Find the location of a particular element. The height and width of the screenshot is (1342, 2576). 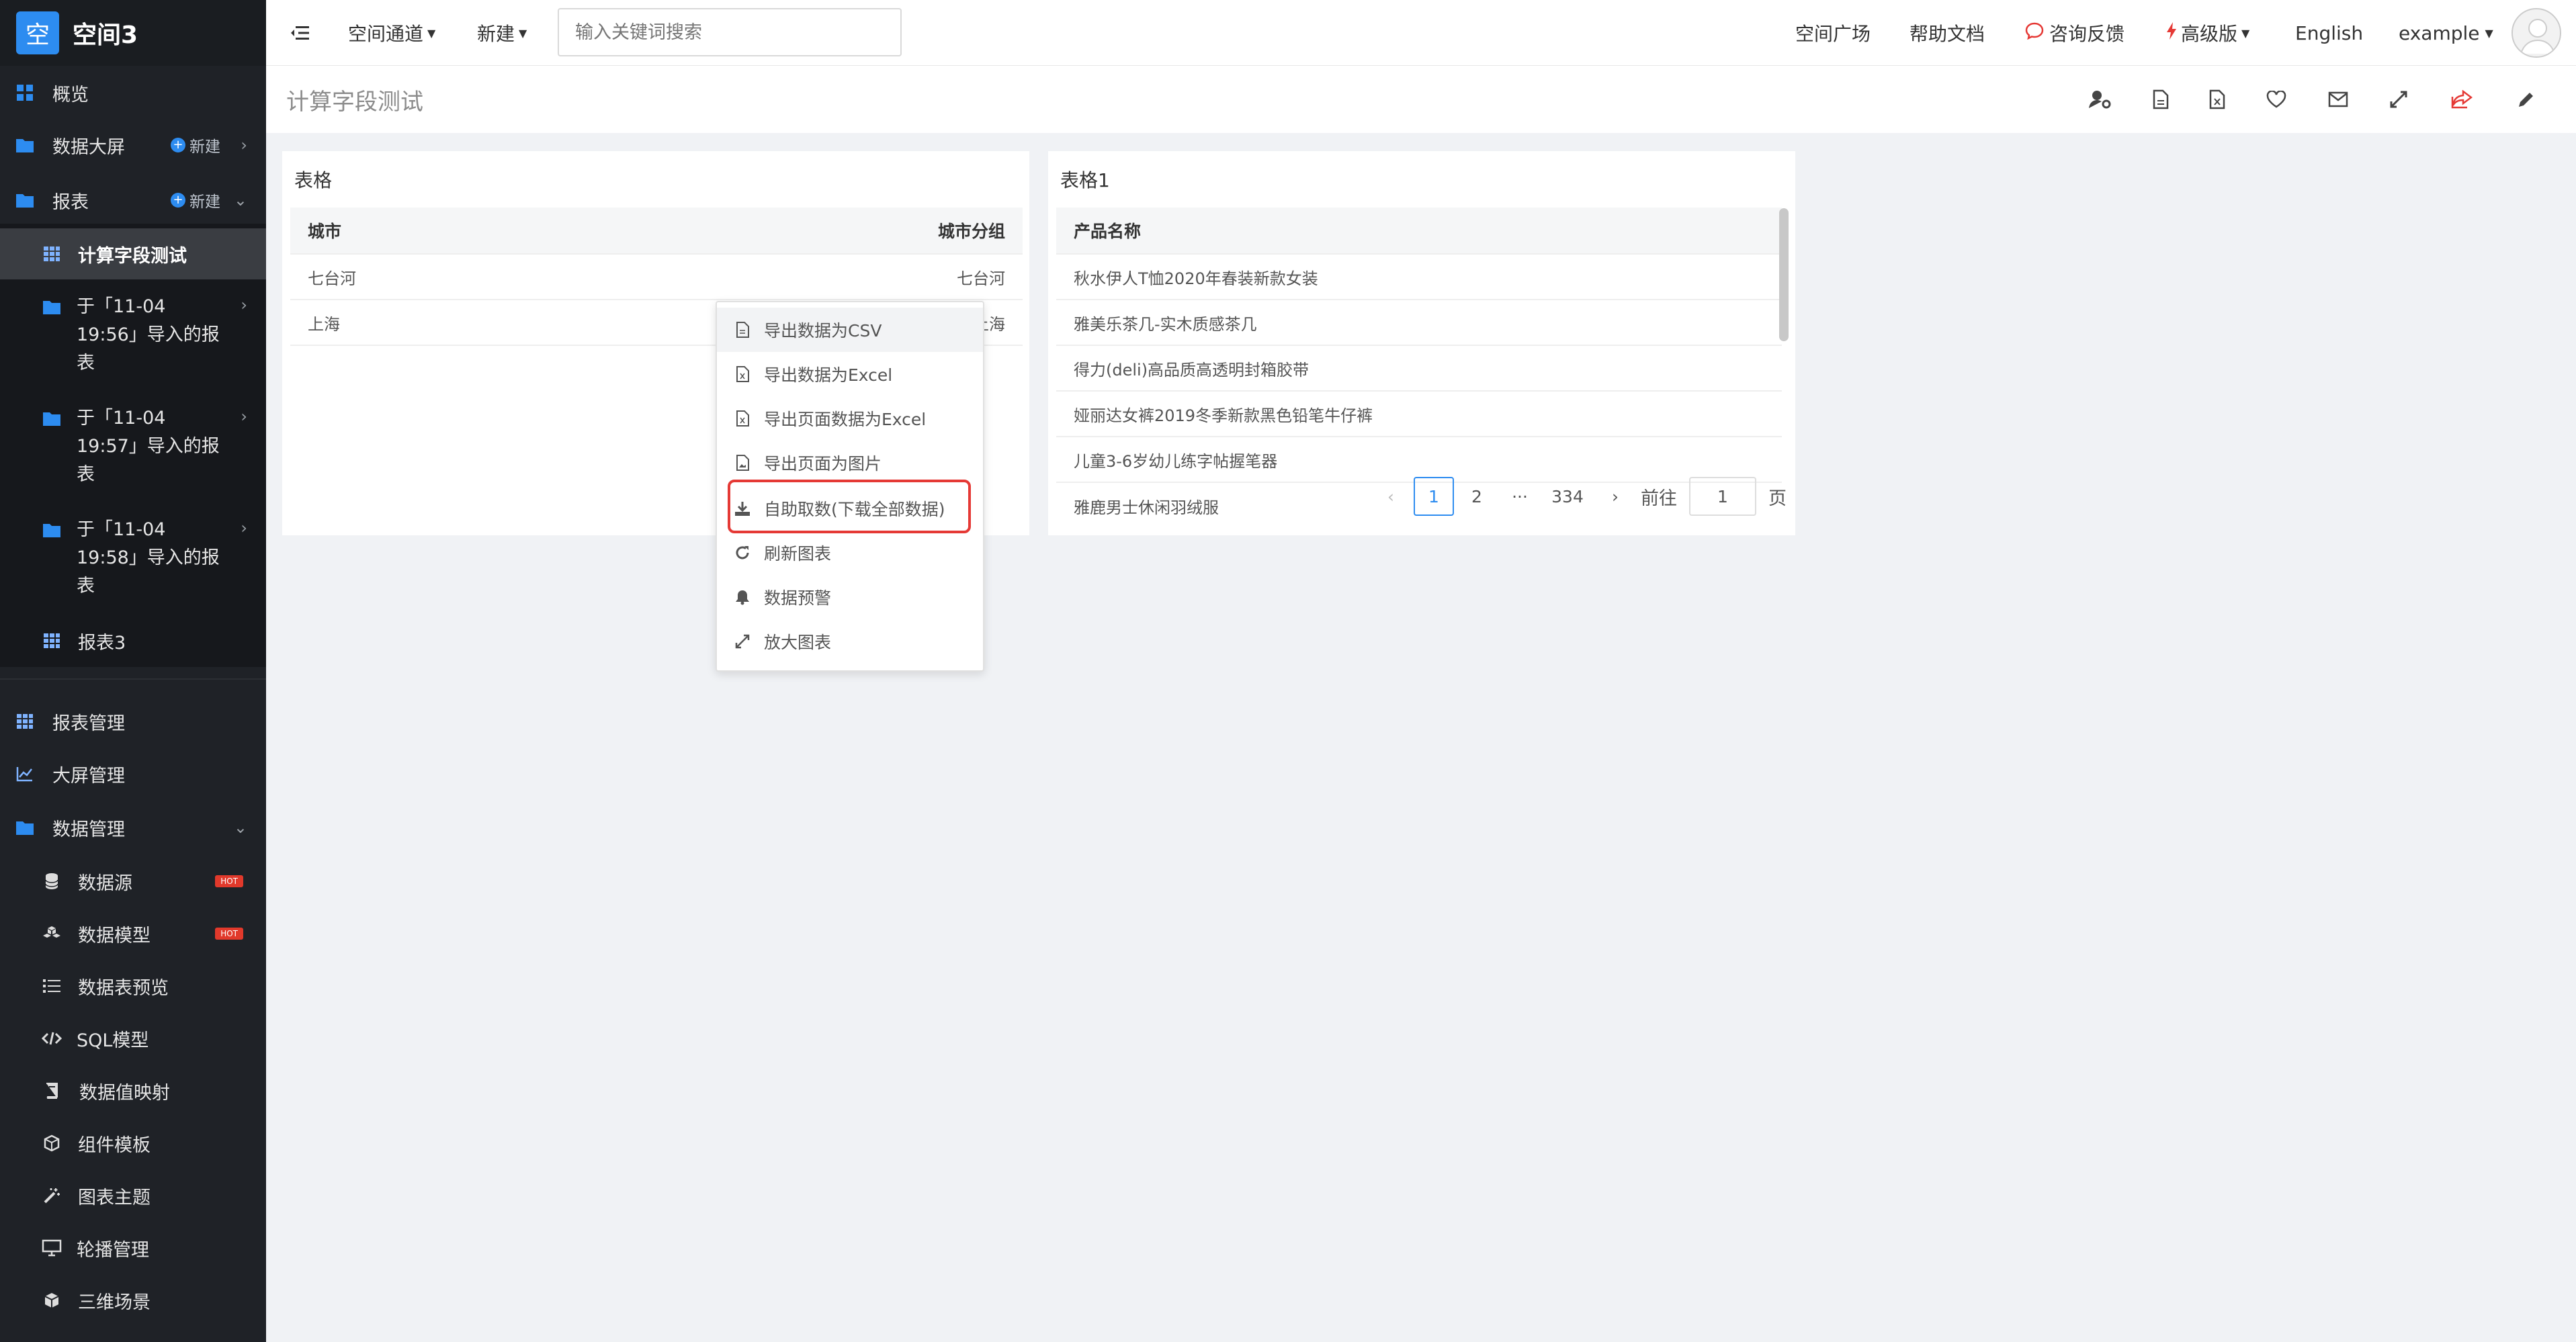

sidebar-item-label: 数据管理 is located at coordinates (88, 829).